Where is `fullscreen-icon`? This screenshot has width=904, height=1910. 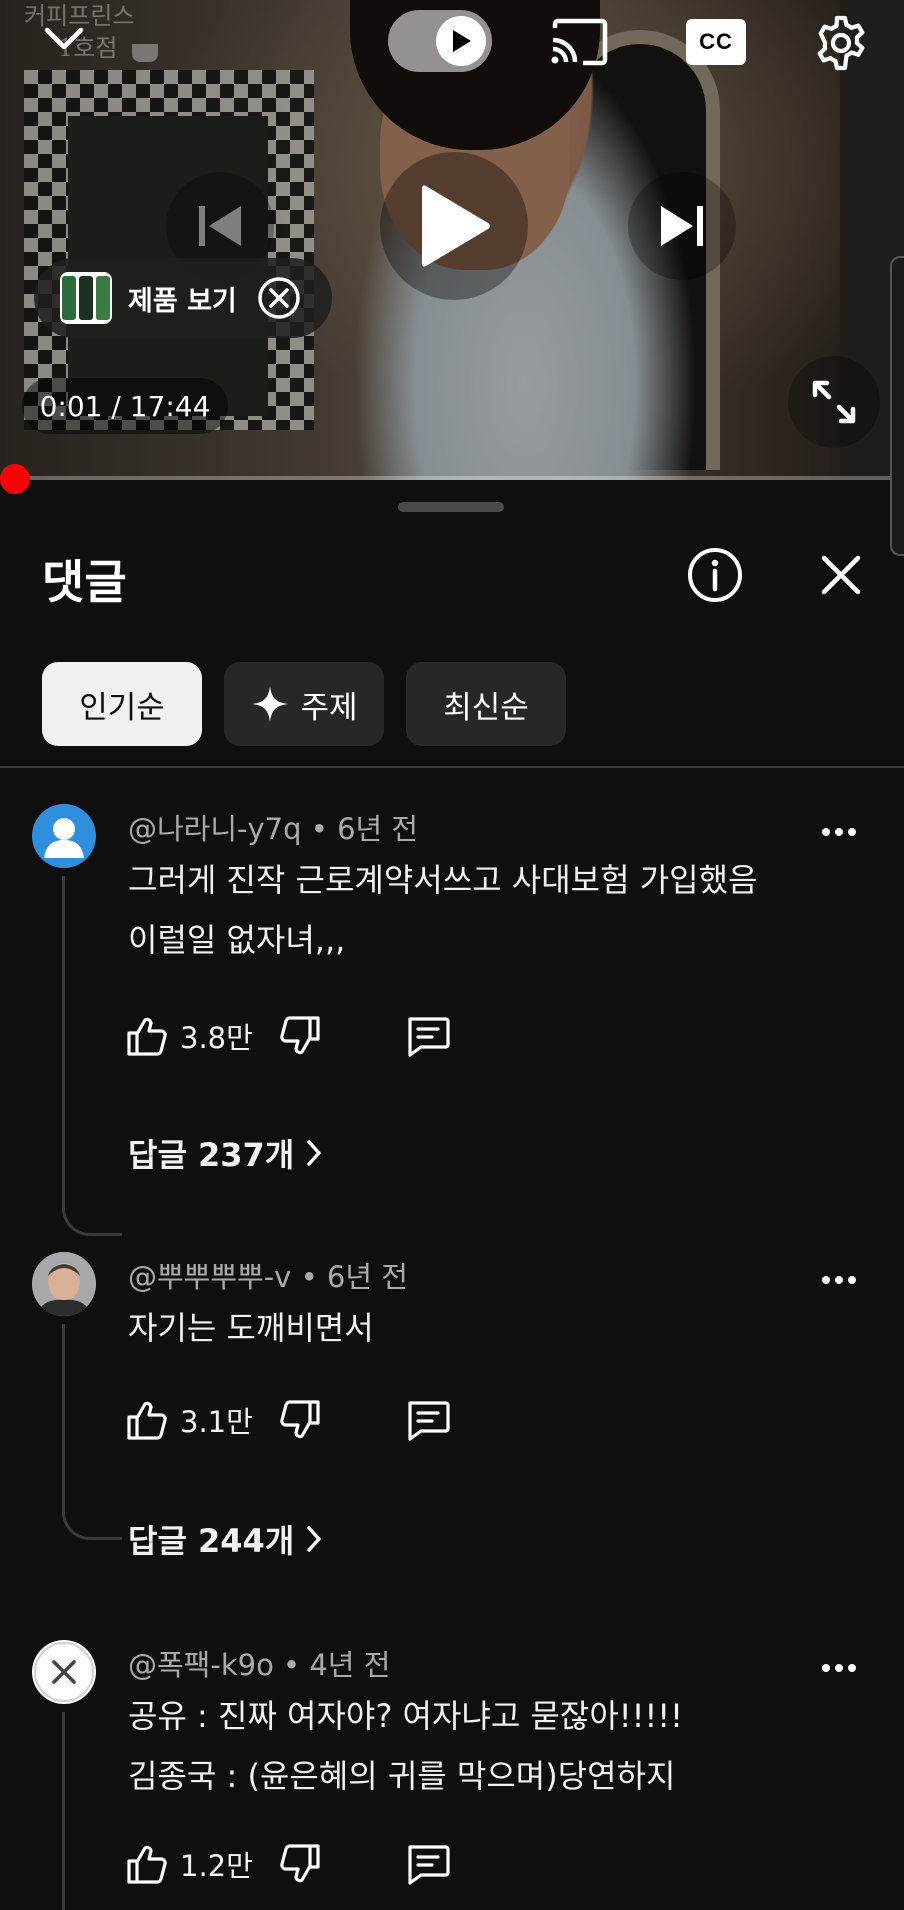 fullscreen-icon is located at coordinates (834, 402).